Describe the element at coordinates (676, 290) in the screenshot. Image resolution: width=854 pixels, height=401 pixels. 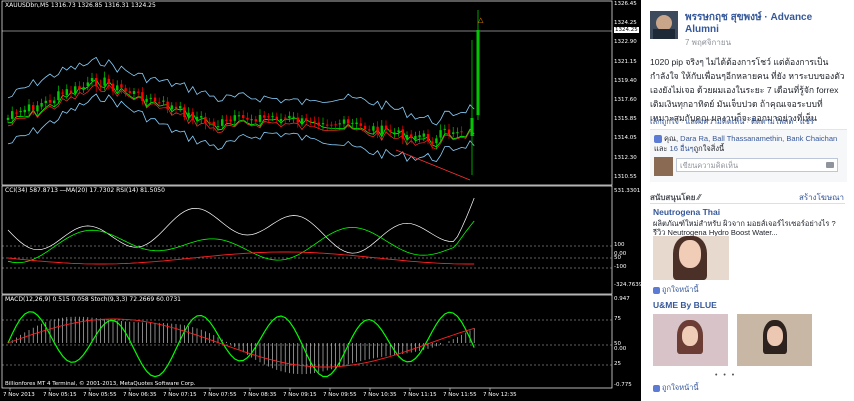
I see `ad1-like-page: ถูกใจหน้านี้` at that location.